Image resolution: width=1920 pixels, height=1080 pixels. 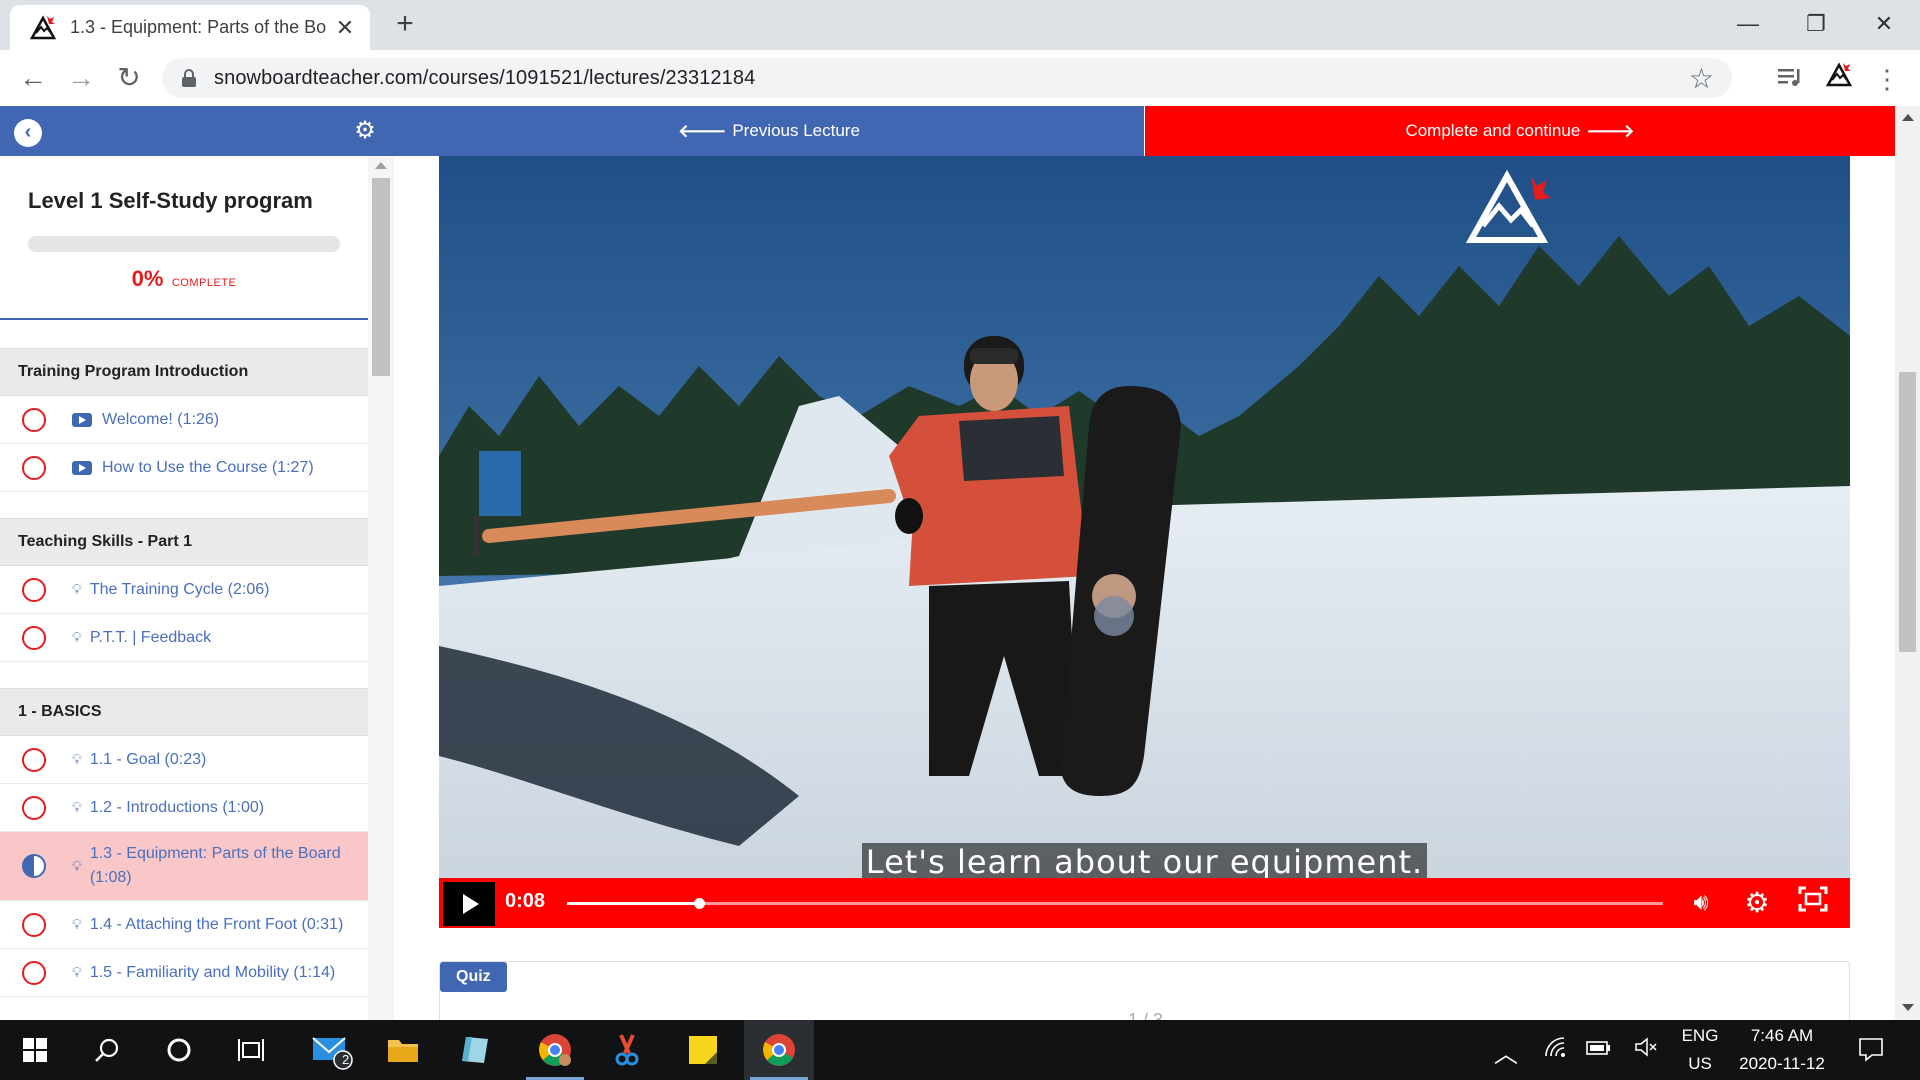 What do you see at coordinates (627, 1050) in the screenshot?
I see `snipping-tool-icon` at bounding box center [627, 1050].